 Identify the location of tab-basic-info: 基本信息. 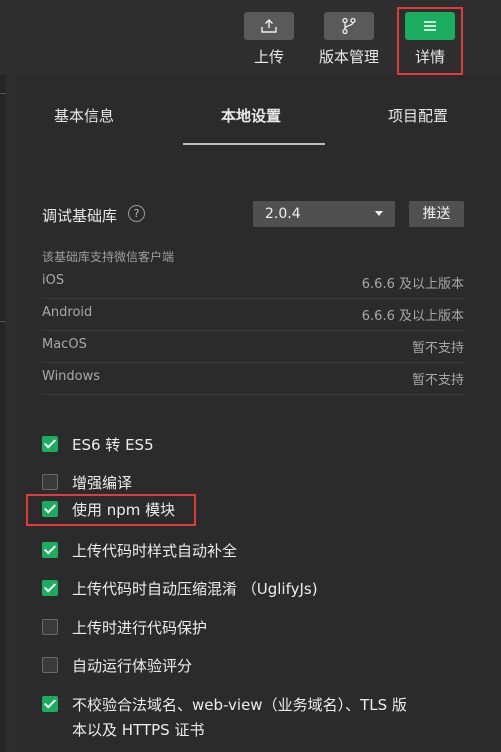
(84, 115).